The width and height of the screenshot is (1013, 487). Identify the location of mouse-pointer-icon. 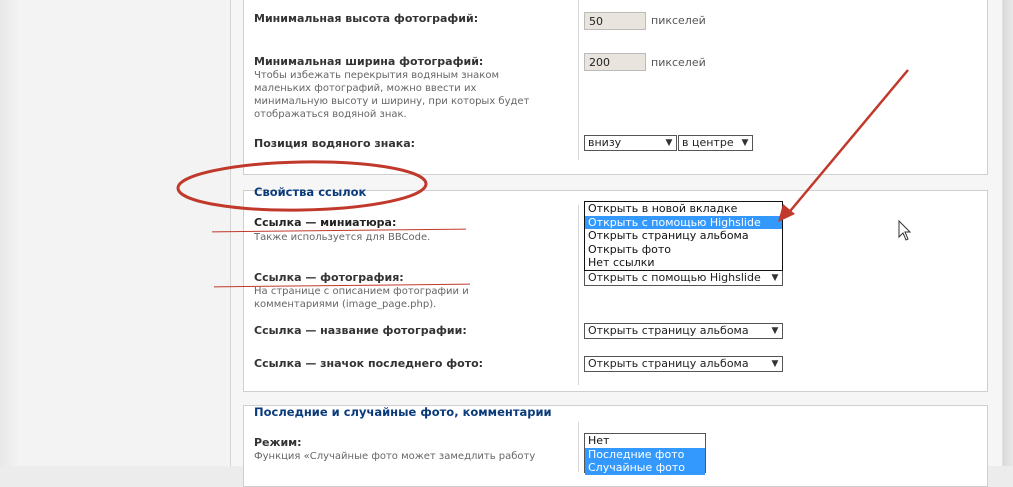
(905, 230).